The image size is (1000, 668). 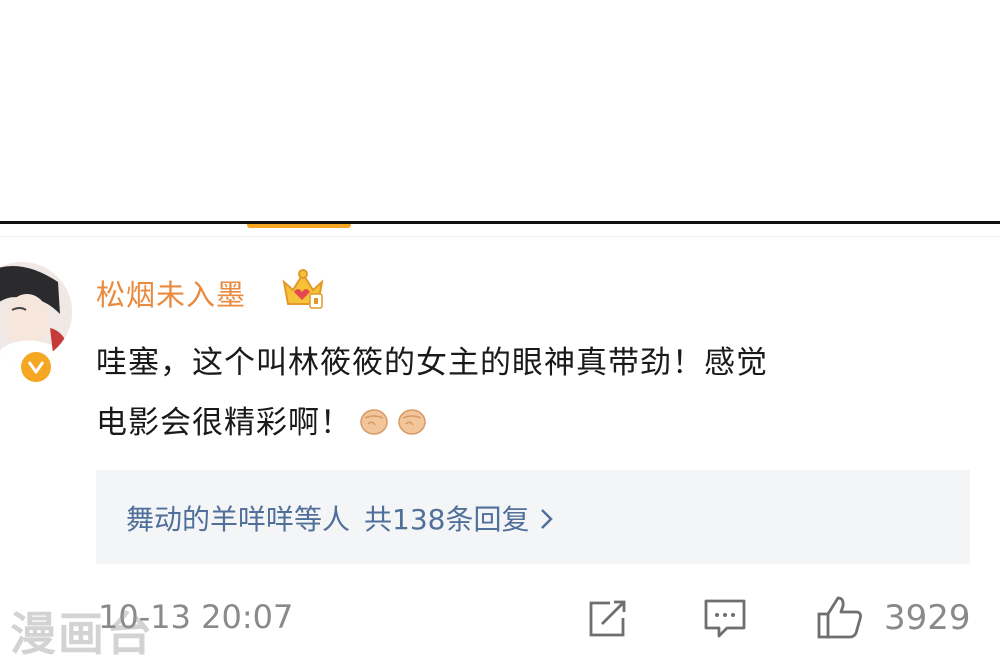 What do you see at coordinates (608, 619) in the screenshot?
I see `share-icon` at bounding box center [608, 619].